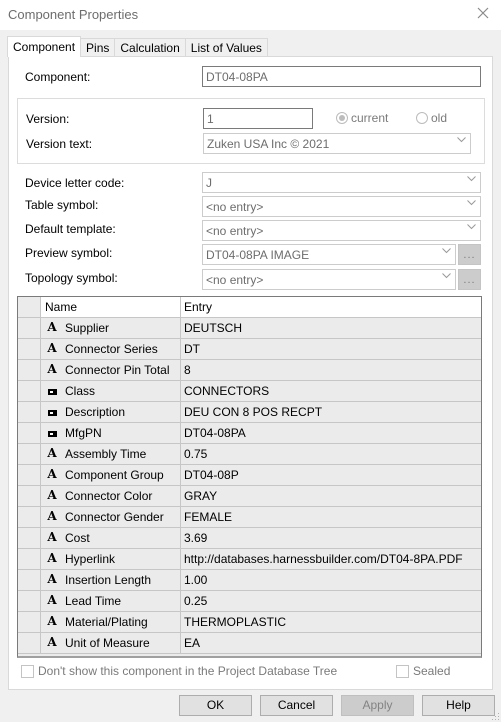 The height and width of the screenshot is (722, 501). What do you see at coordinates (111, 433) in the screenshot?
I see `attribute-name-cell: MfgPN` at bounding box center [111, 433].